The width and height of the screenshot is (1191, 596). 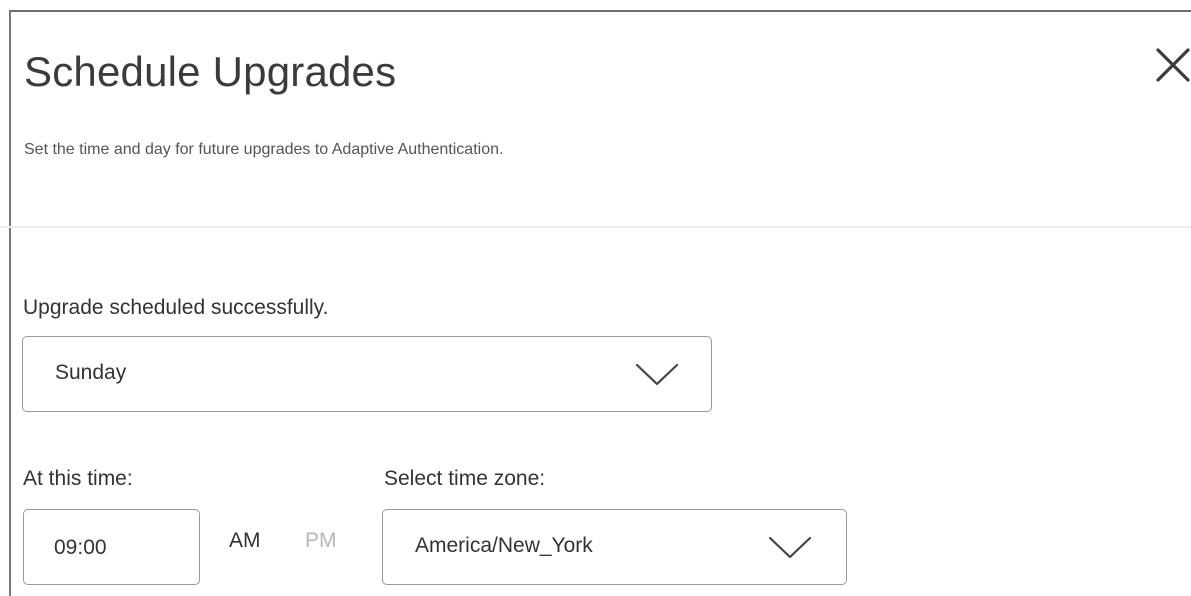 I want to click on timezone-select-value: America/New_York, so click(x=504, y=545).